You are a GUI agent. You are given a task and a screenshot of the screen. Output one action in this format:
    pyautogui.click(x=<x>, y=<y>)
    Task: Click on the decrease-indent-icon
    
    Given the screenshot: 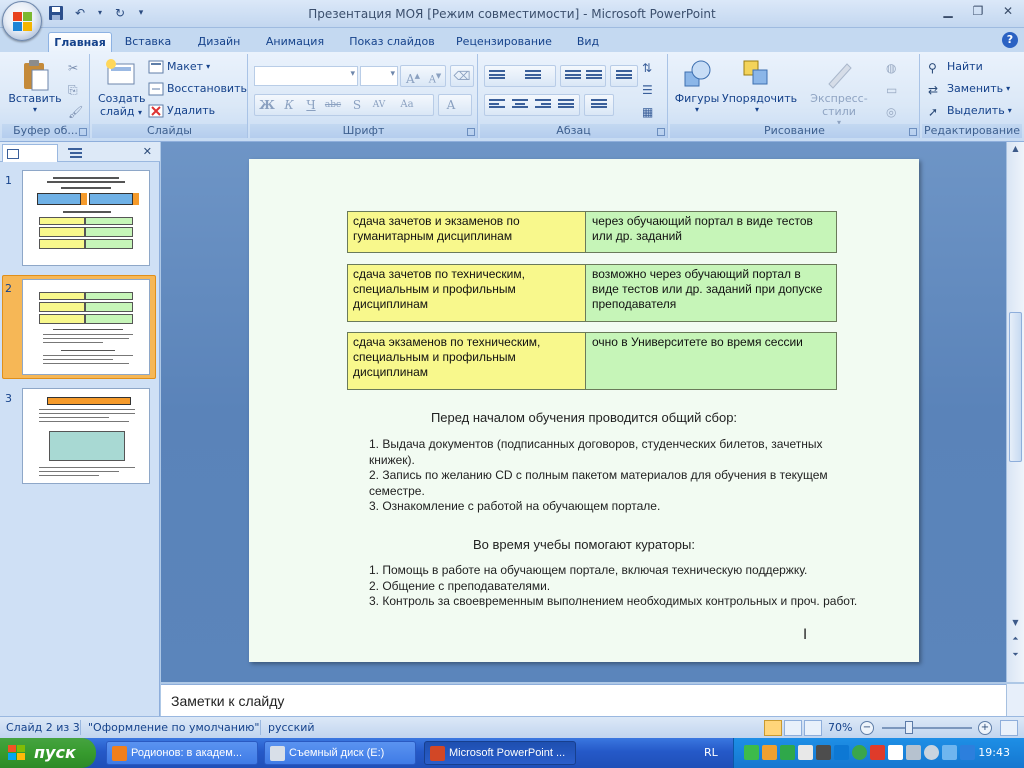 What is the action you would take?
    pyautogui.click(x=573, y=76)
    